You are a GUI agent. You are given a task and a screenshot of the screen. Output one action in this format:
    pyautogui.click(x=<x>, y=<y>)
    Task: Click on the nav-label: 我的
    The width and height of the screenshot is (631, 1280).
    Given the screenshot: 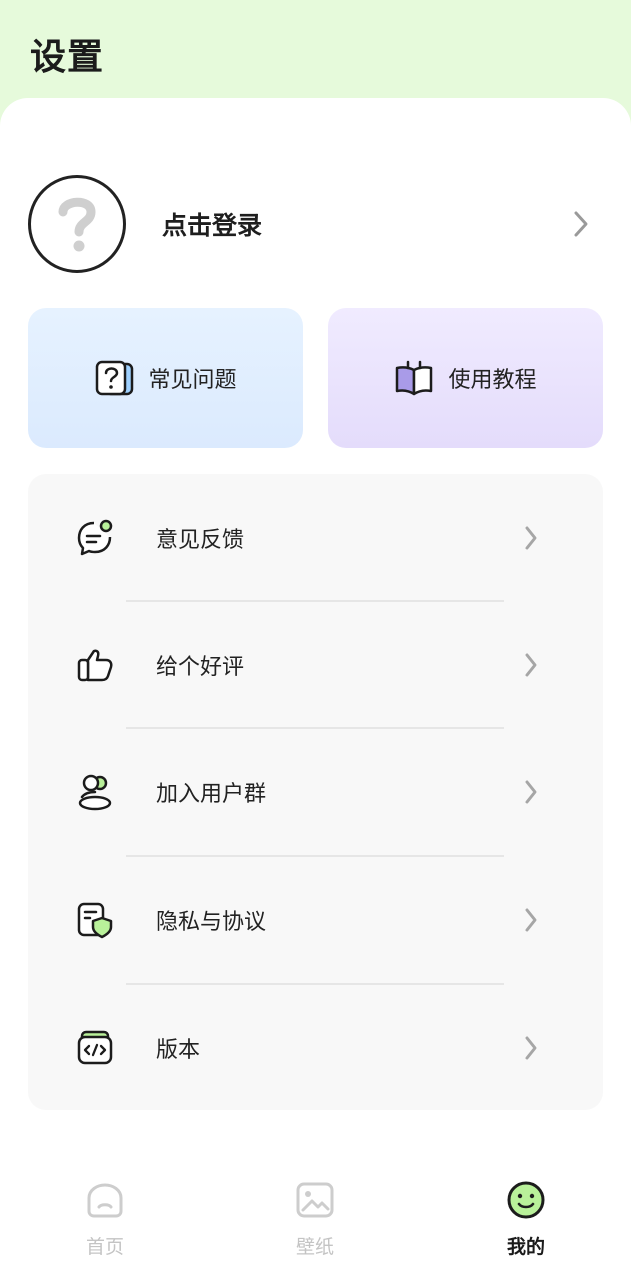 What is the action you would take?
    pyautogui.click(x=525, y=1247)
    